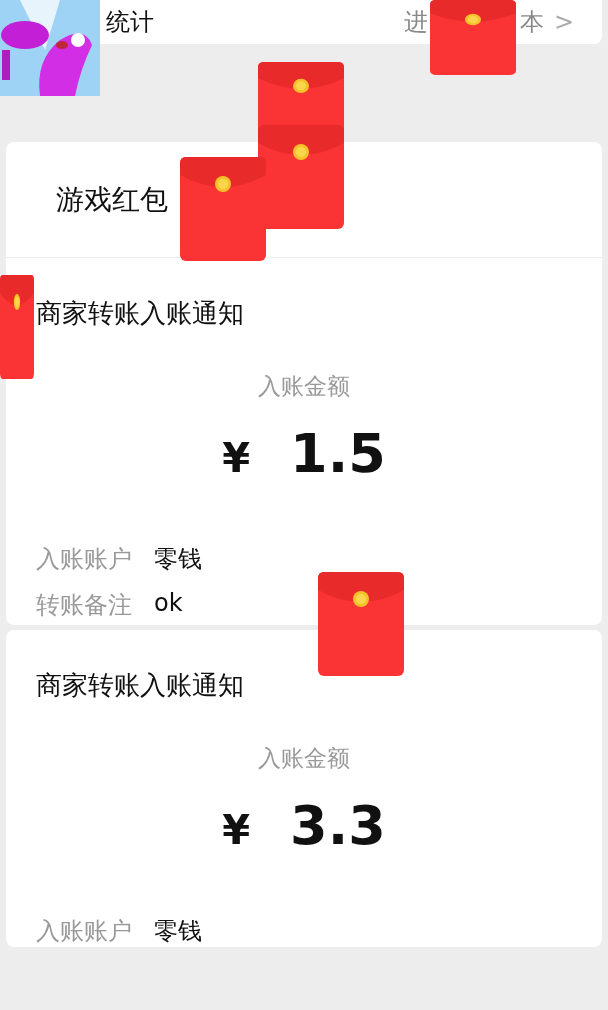 This screenshot has height=1010, width=608. I want to click on link-text: 进, so click(415, 22).